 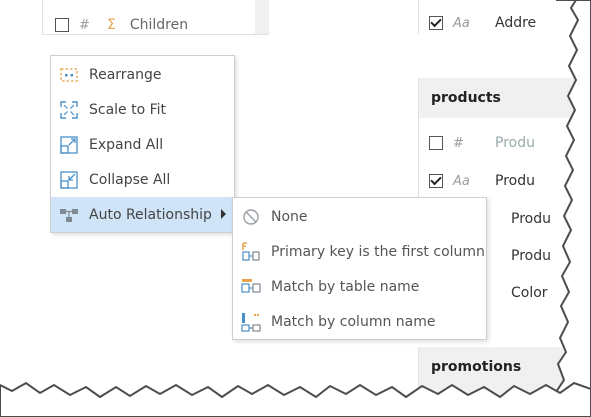 What do you see at coordinates (573, 208) in the screenshot?
I see `torn-edge-right` at bounding box center [573, 208].